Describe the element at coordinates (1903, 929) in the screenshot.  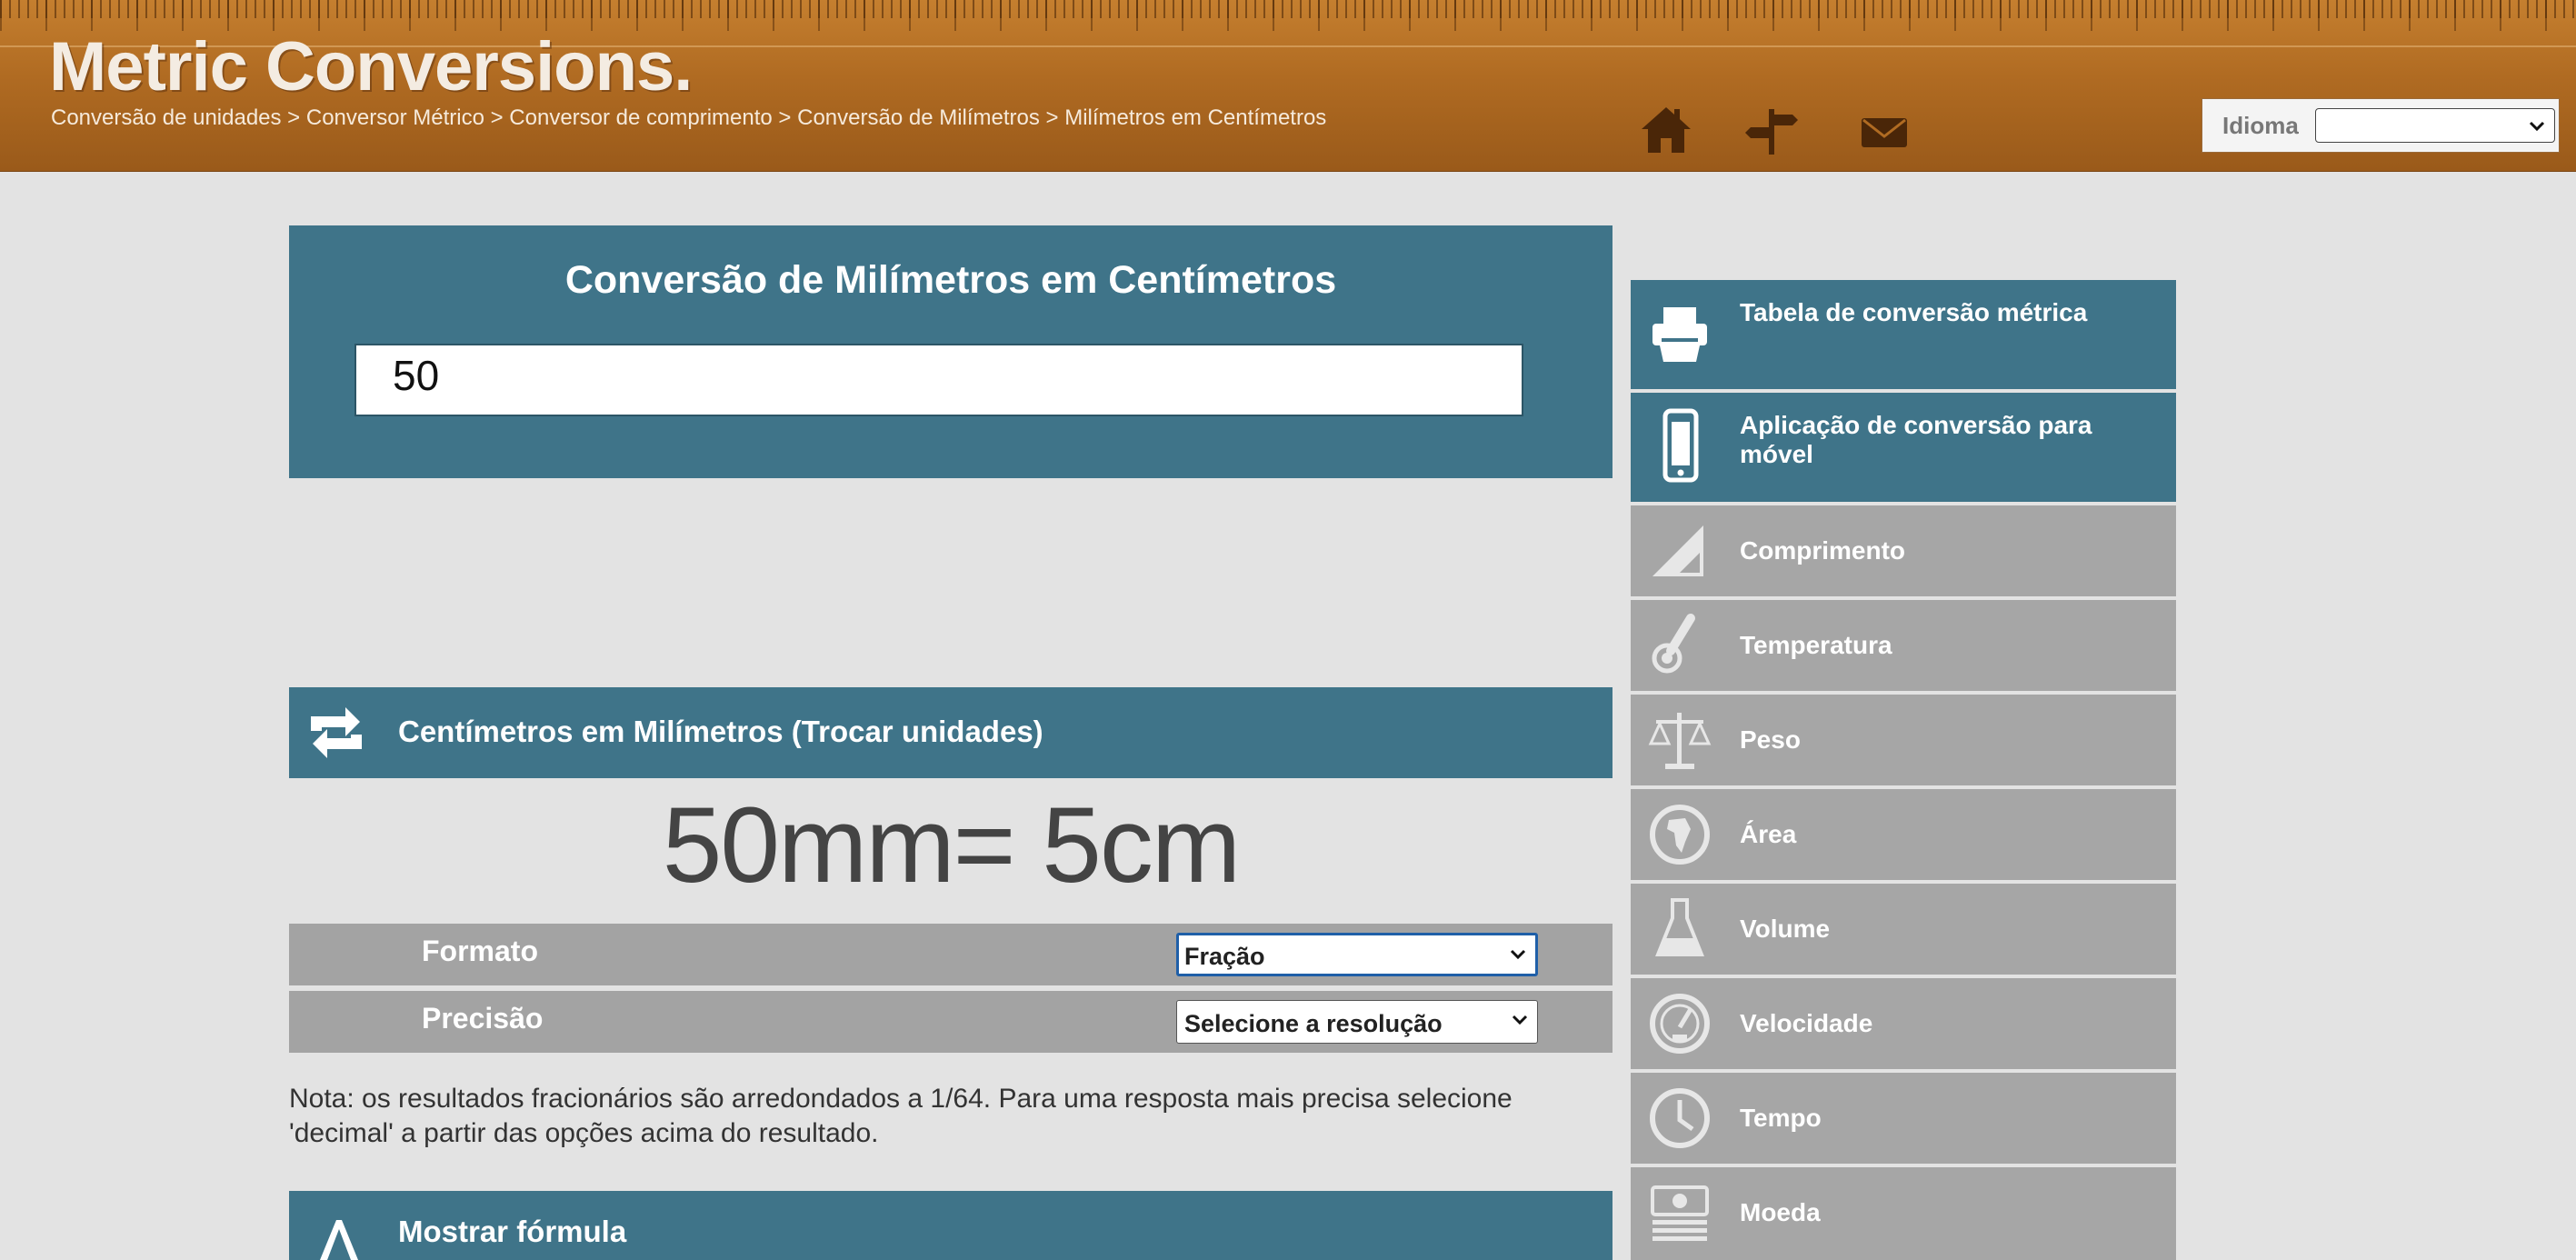
I see `sidebar-item-volume: Volume` at that location.